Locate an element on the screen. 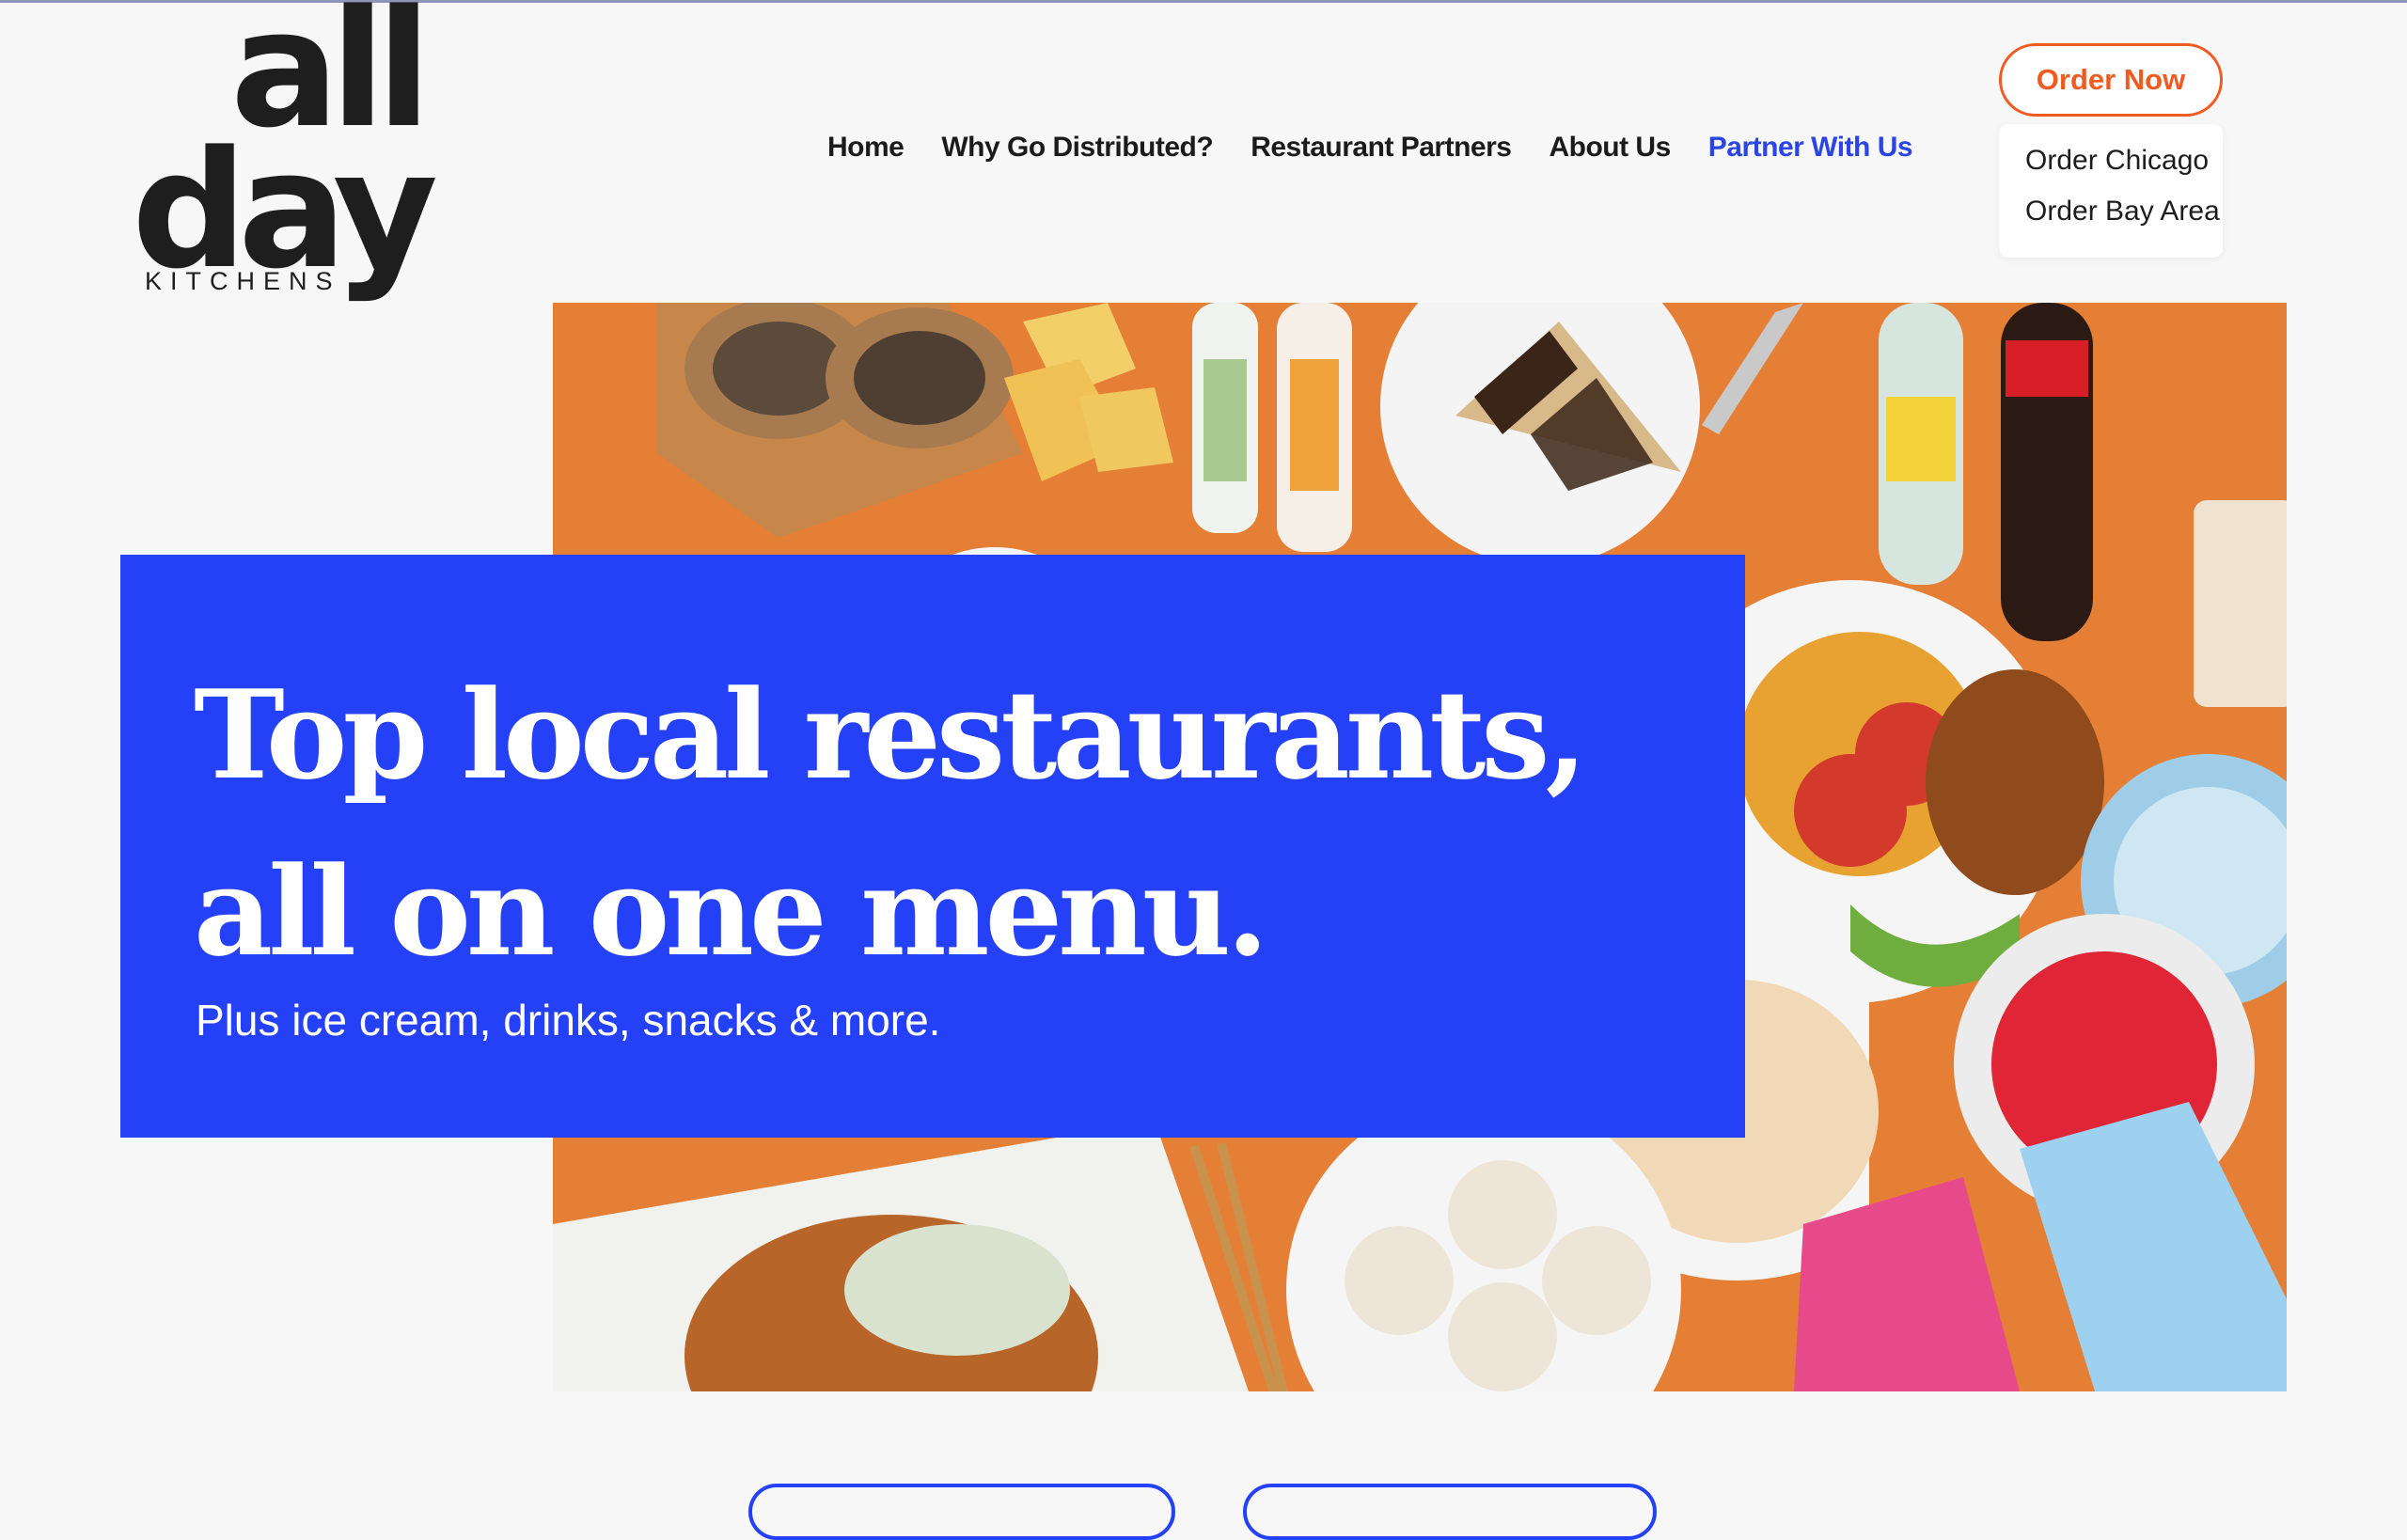 Image resolution: width=2407 pixels, height=1540 pixels. nav-partner-with-us: Partner With Us is located at coordinates (1810, 148).